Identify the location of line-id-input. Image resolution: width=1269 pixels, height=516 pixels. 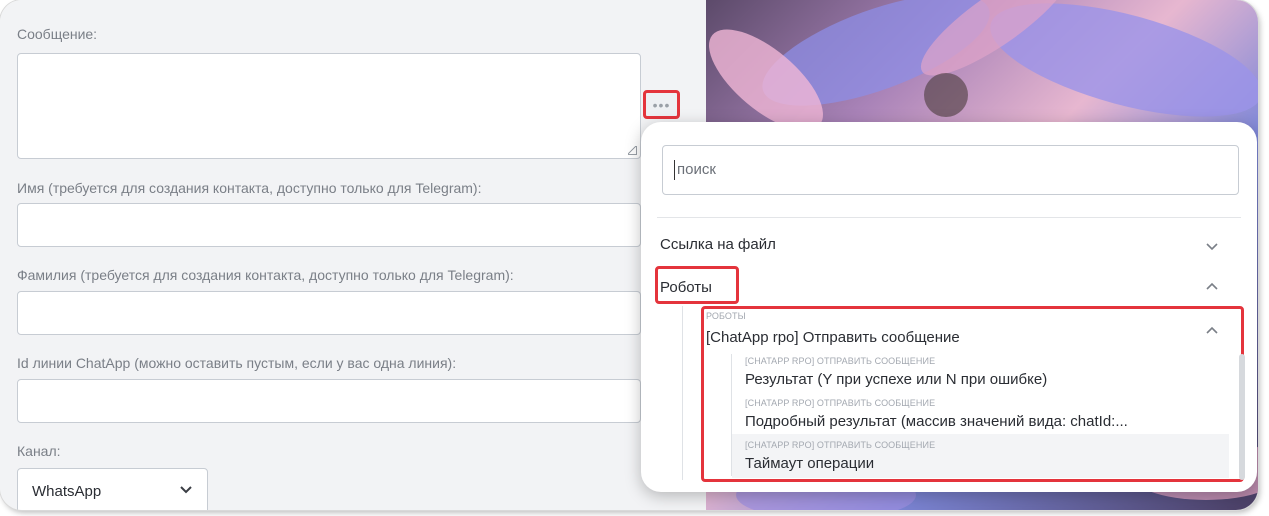
(329, 401).